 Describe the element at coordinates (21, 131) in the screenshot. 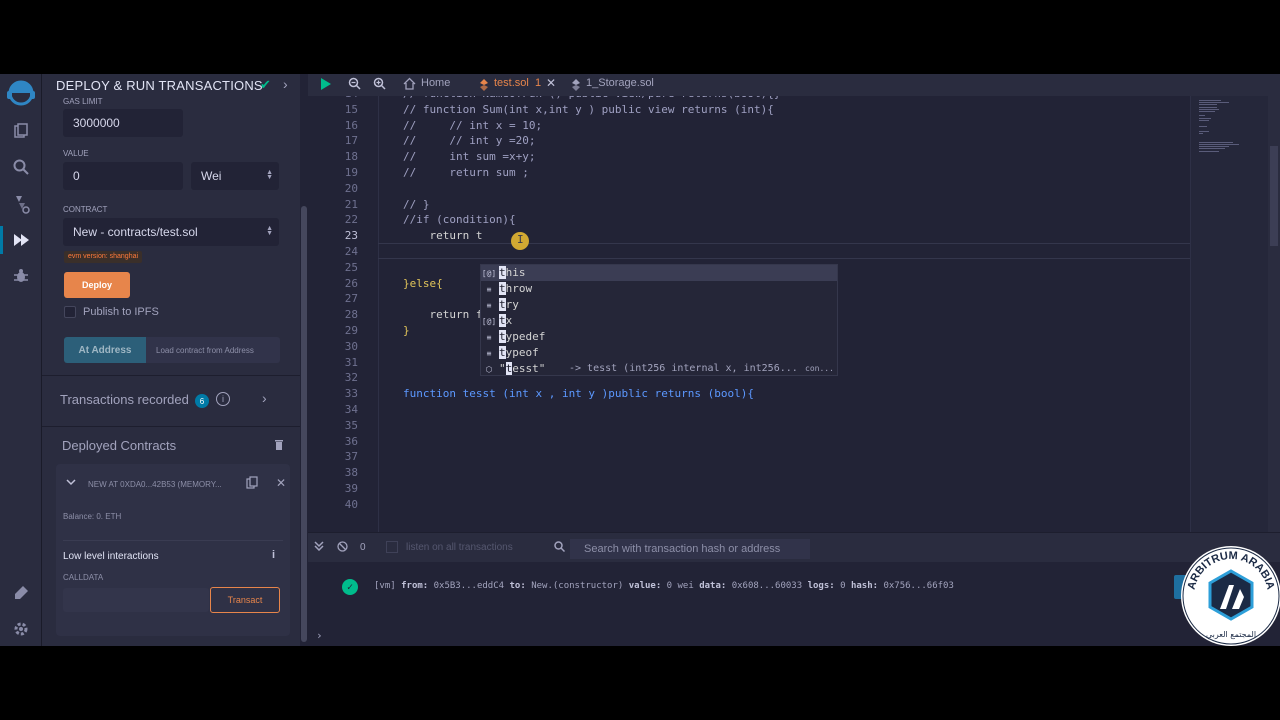

I see `file-explorer-icon` at that location.